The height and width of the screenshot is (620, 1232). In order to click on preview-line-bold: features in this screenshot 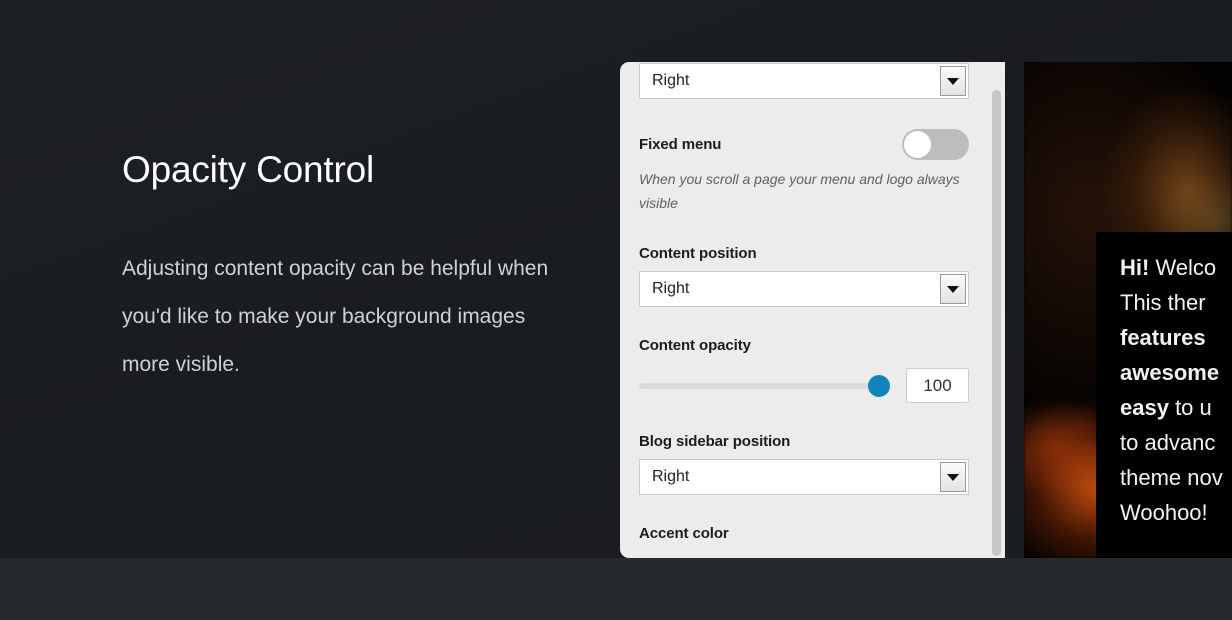, I will do `click(1163, 337)`.